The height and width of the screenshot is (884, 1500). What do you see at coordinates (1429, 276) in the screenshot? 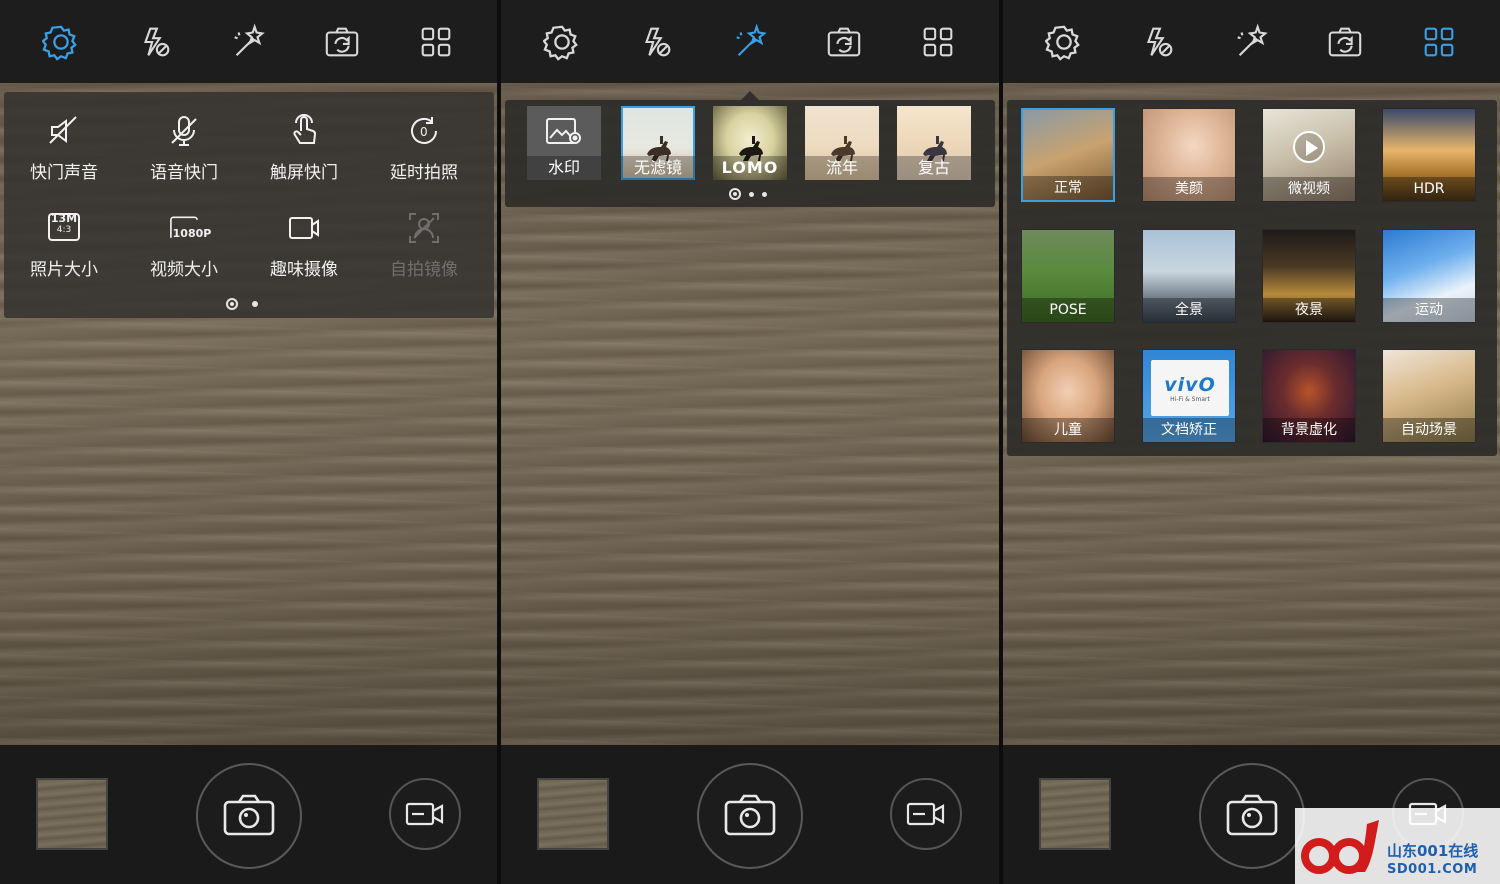
I see `mode-sport: 运动` at bounding box center [1429, 276].